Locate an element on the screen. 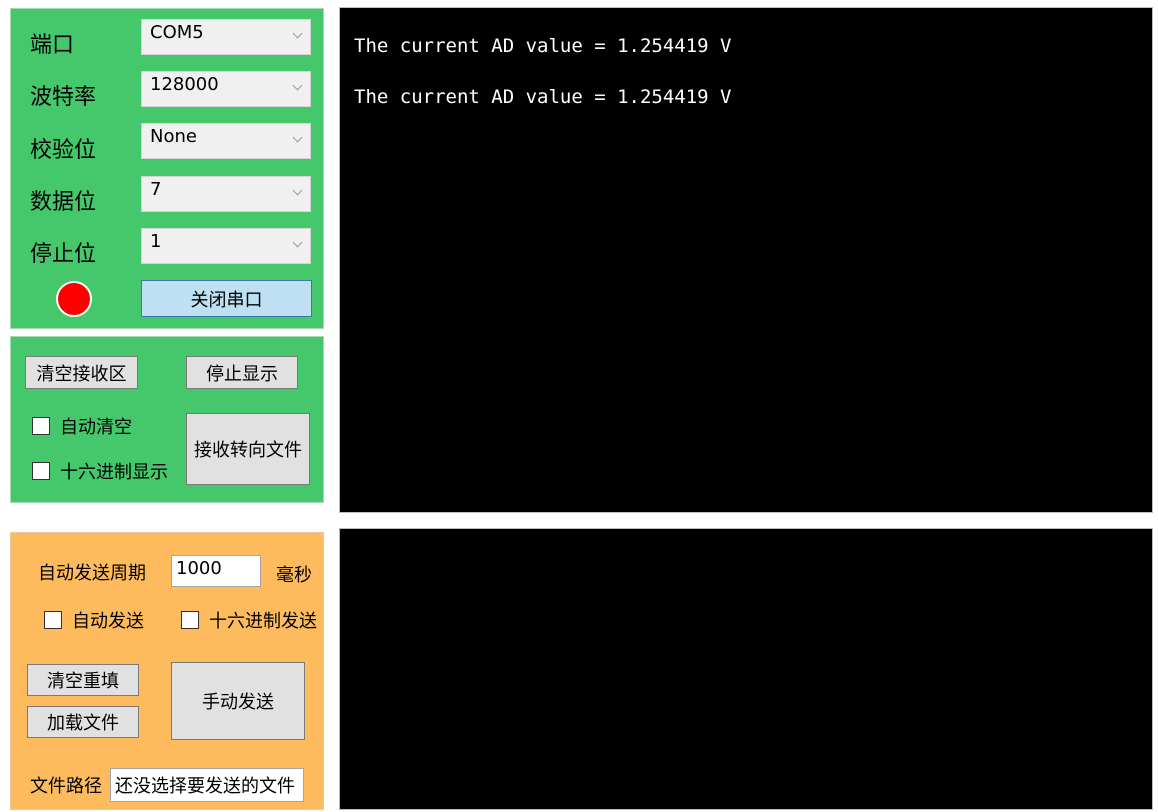 Image resolution: width=1158 pixels, height=812 pixels. port-select: COM5 is located at coordinates (226, 37).